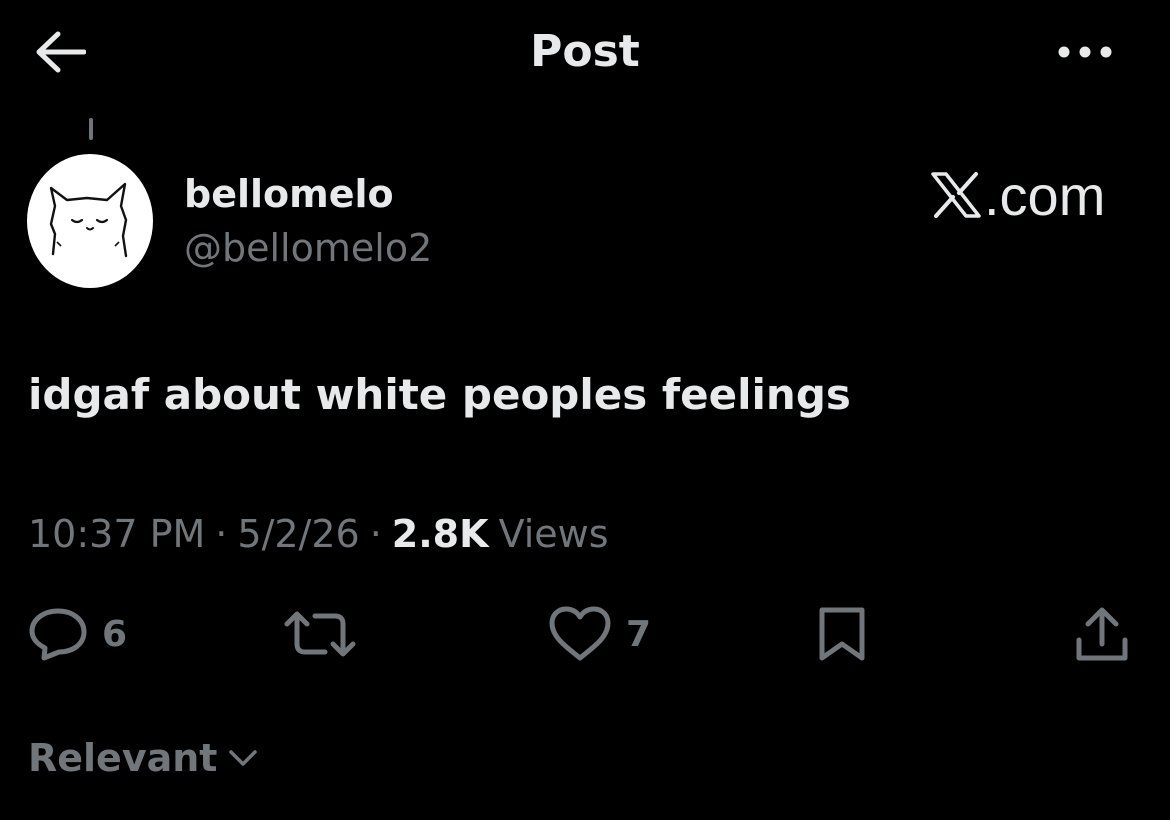  What do you see at coordinates (440, 534) in the screenshot?
I see `views-count: 2.8K` at bounding box center [440, 534].